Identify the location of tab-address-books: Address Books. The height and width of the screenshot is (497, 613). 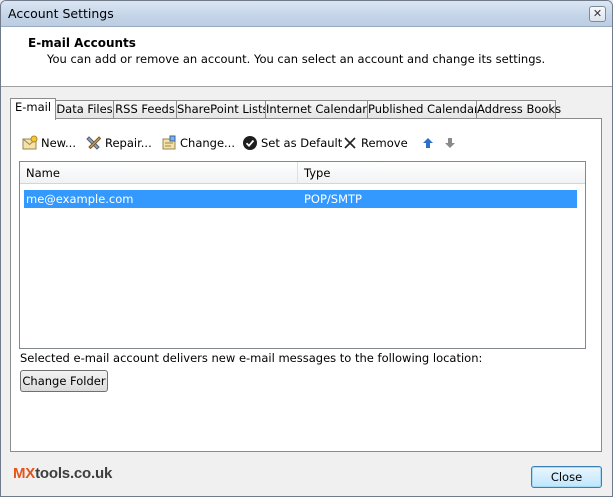
(518, 109).